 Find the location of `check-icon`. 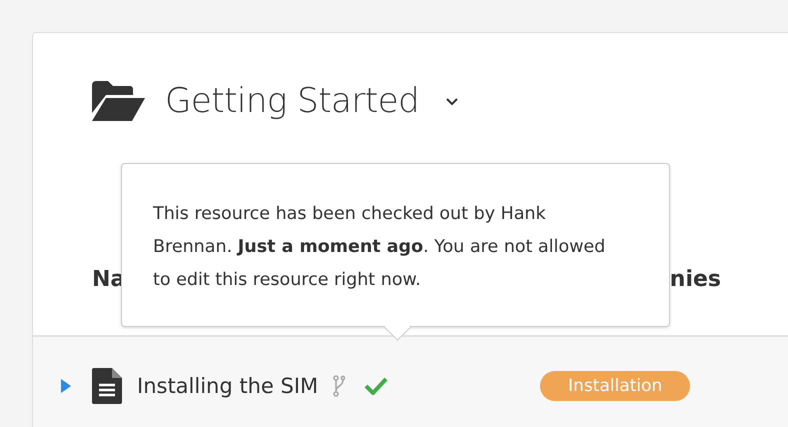

check-icon is located at coordinates (376, 385).